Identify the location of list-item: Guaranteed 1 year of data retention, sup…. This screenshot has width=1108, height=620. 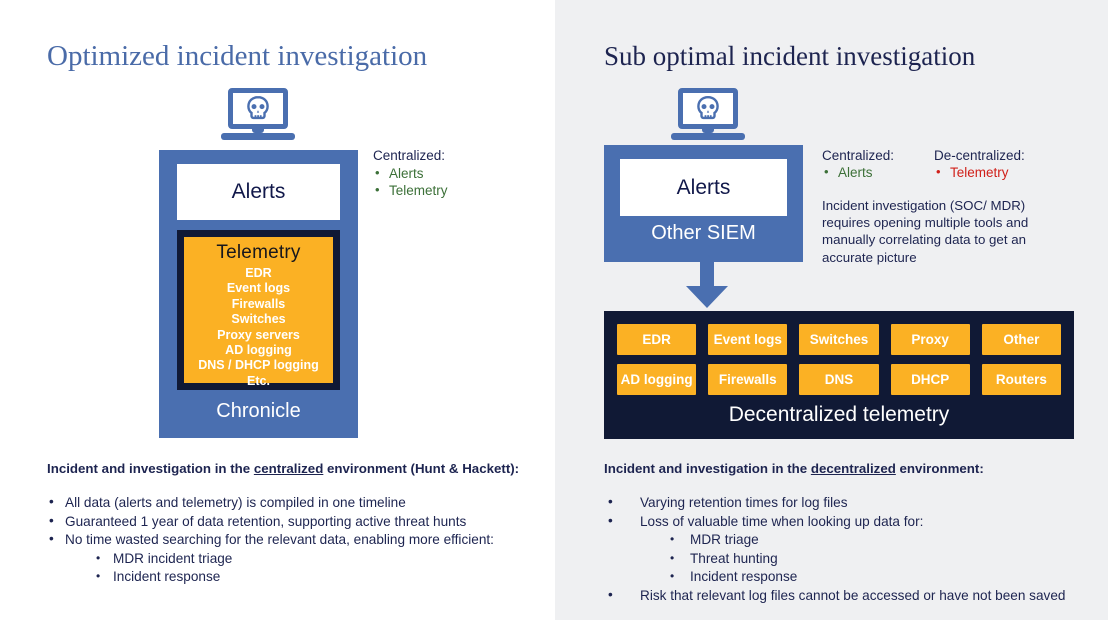
(270, 522).